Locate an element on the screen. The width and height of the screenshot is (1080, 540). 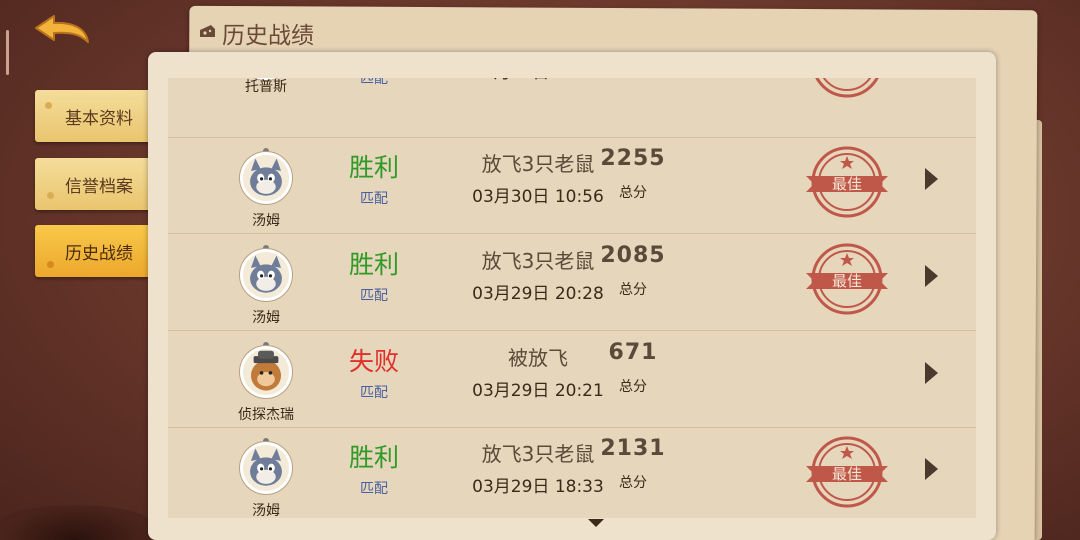
match-score: 2131 is located at coordinates (633, 448).